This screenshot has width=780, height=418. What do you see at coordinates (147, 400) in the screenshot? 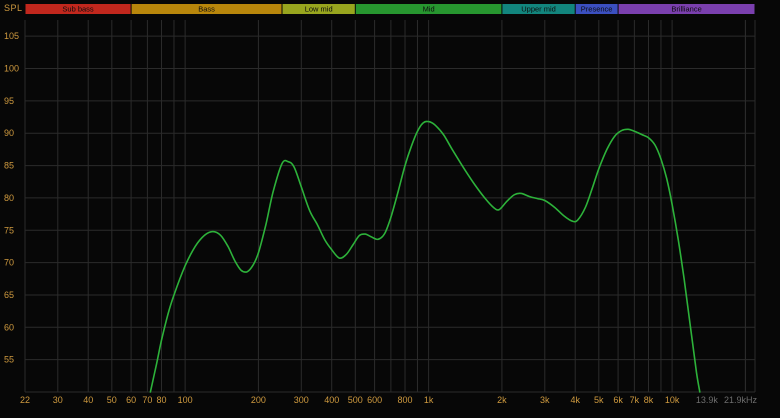
I see `x-tick-label: 70` at bounding box center [147, 400].